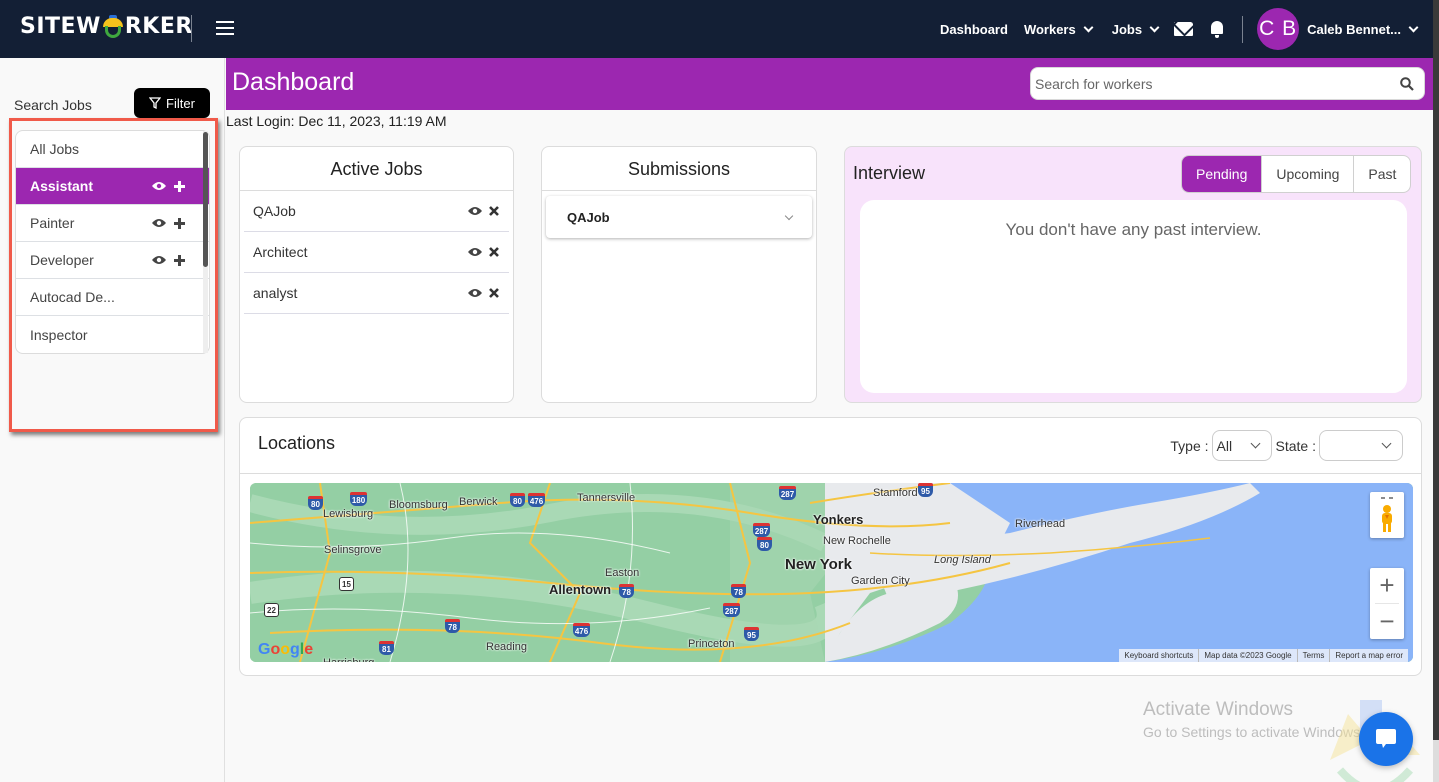  I want to click on sitewoker-logo: SITEW RKER, so click(106, 26).